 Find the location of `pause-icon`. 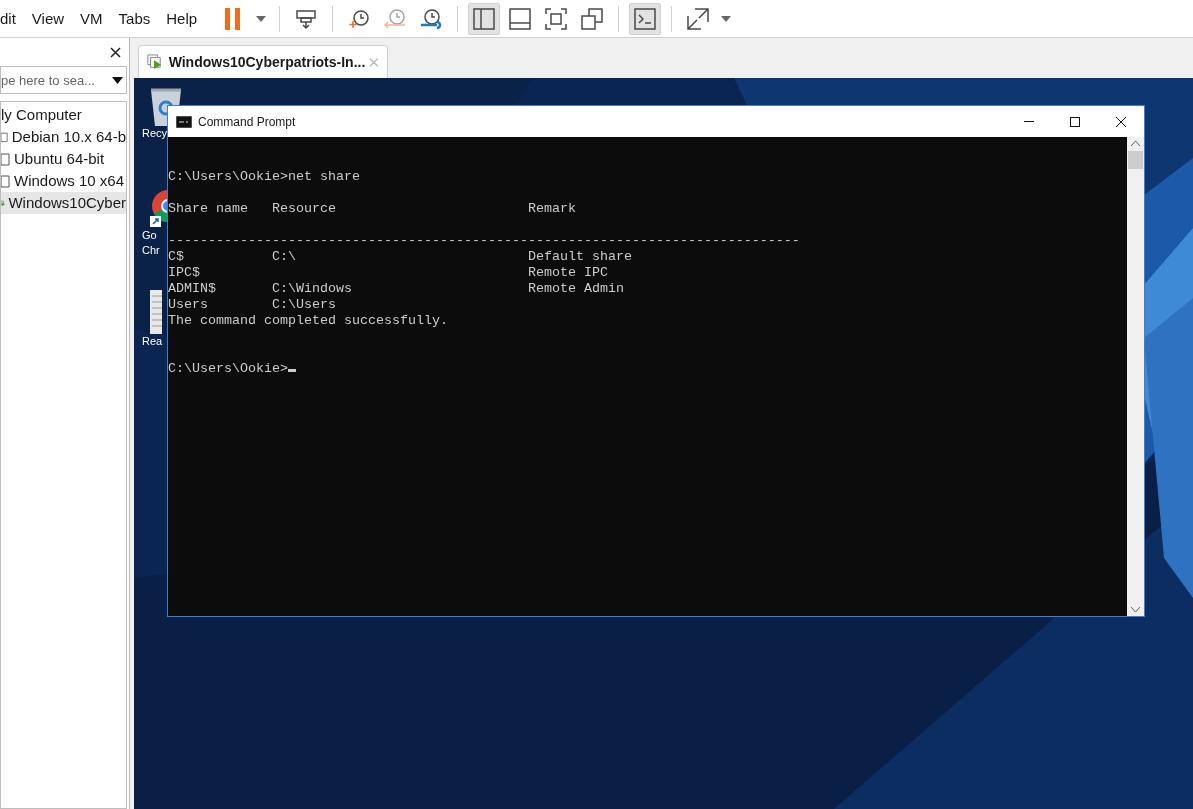

pause-icon is located at coordinates (233, 18).